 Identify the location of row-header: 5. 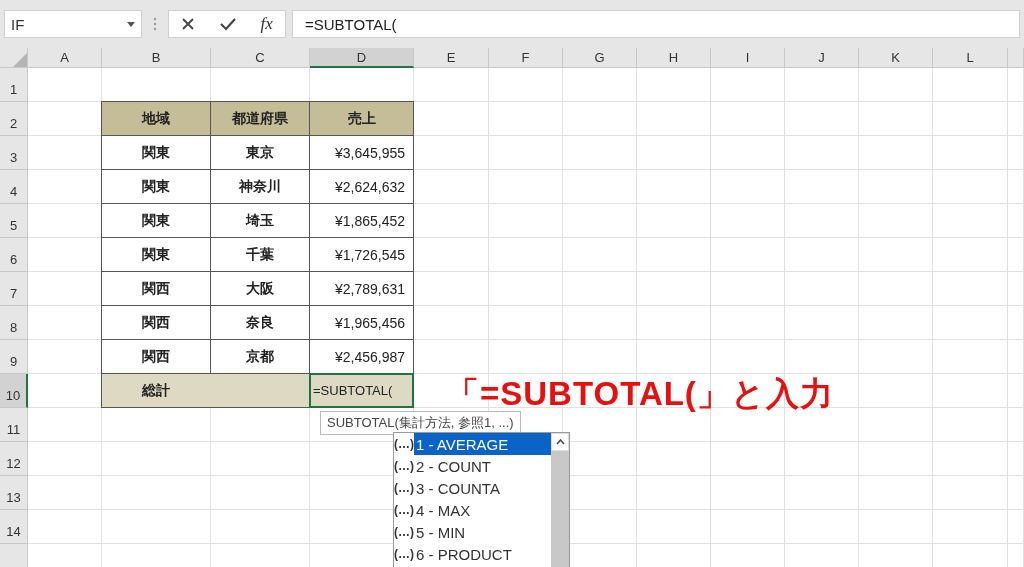
(14, 221).